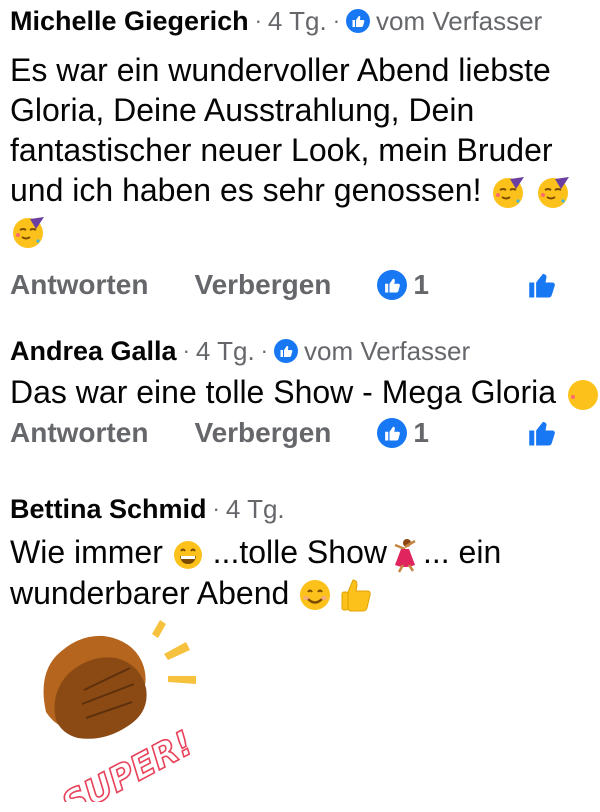  I want to click on dancer-icon, so click(405, 555).